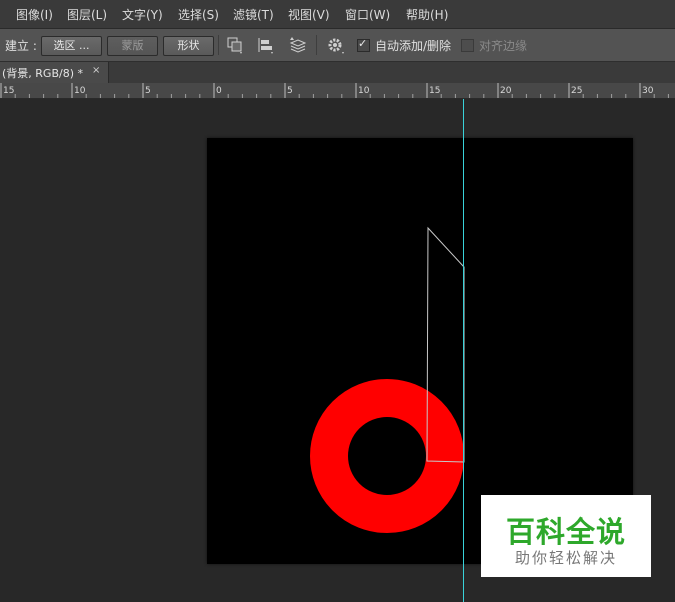 The width and height of the screenshot is (675, 602). I want to click on vertical-guide, so click(463, 350).